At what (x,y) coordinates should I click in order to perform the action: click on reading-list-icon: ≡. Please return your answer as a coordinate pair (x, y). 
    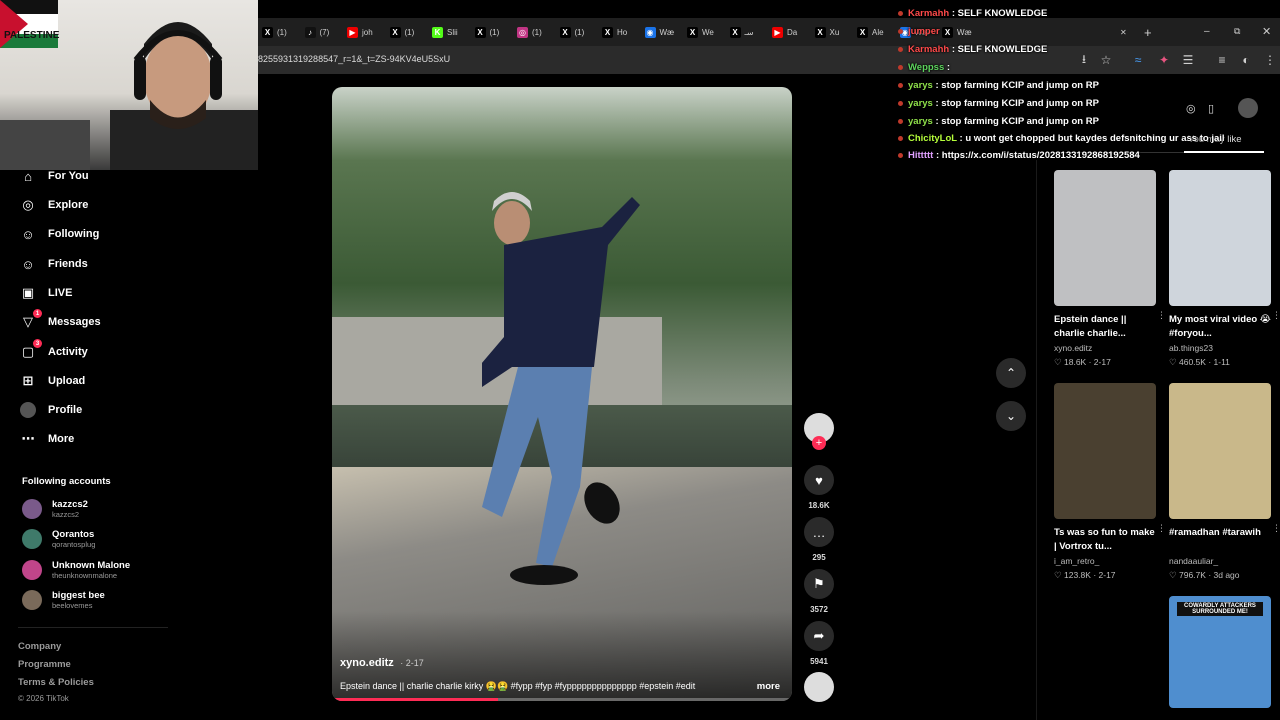
    Looking at the image, I should click on (1222, 60).